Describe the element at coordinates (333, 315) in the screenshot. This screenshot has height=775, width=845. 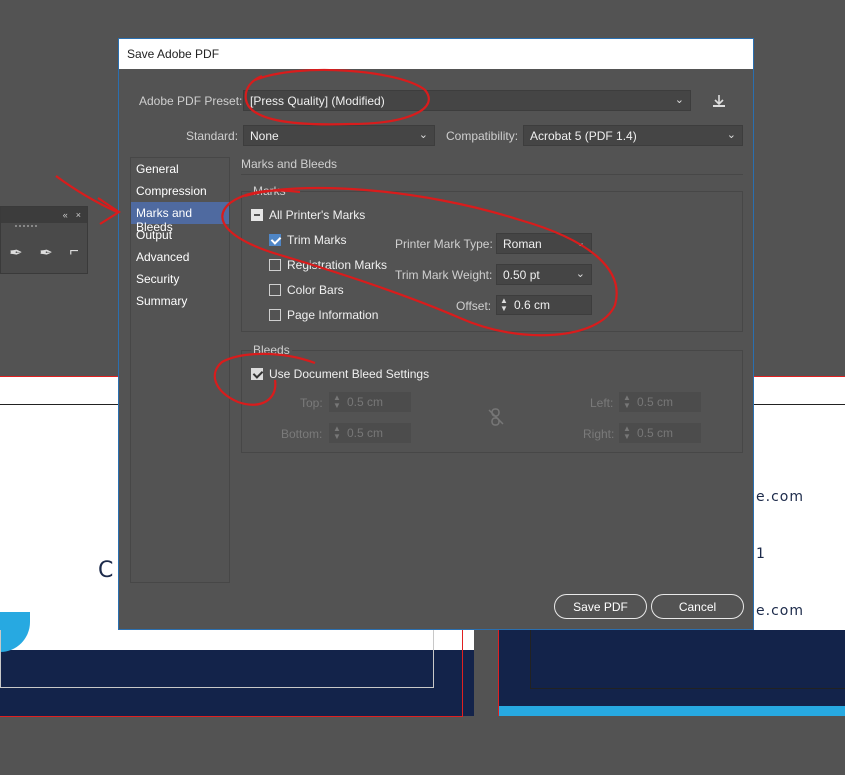
I see `page-information-label: Page Information` at that location.